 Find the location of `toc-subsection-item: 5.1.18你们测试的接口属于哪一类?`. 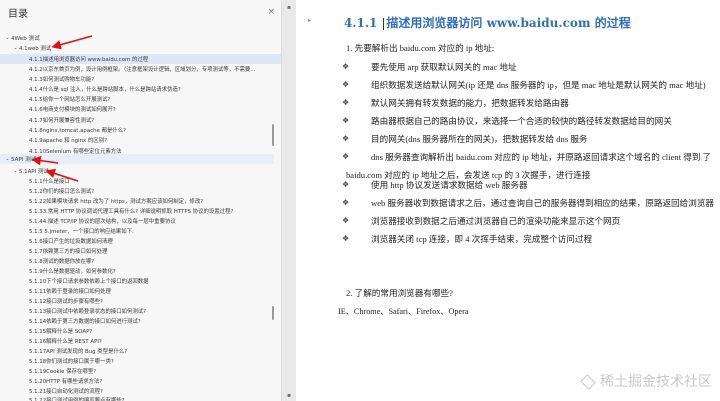

toc-subsection-item: 5.1.18你们测试的接口属于哪一类? is located at coordinates (140, 361).